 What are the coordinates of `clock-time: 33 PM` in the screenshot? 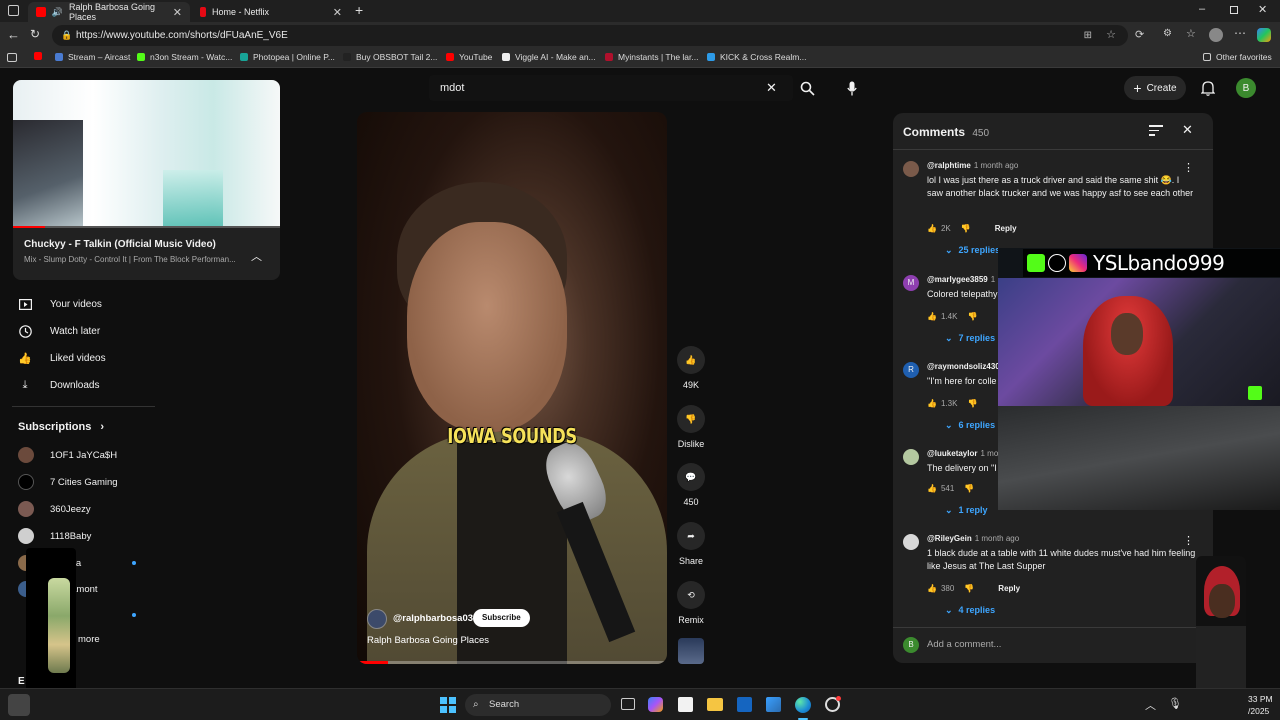 It's located at (1260, 699).